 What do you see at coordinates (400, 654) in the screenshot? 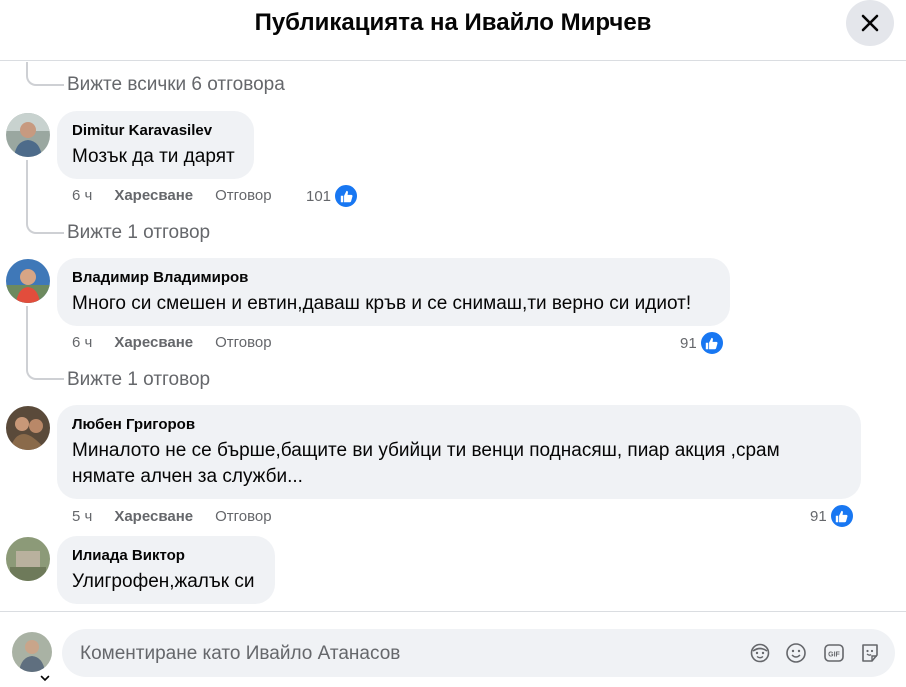
I see `comment-input` at bounding box center [400, 654].